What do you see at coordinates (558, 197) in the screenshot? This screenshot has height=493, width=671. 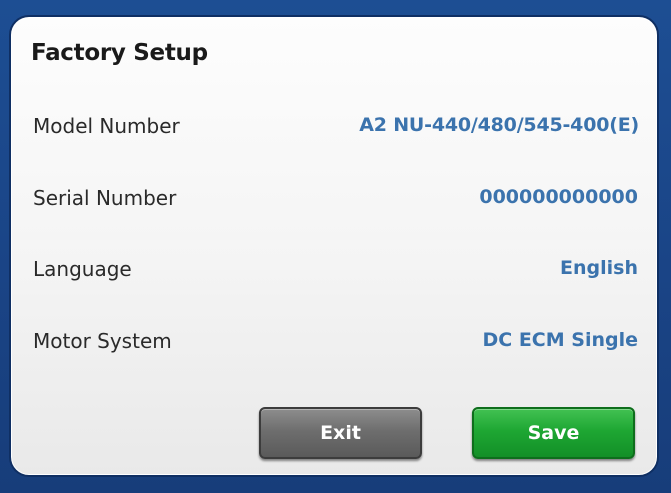 I see `serial-number-value: 000000000000` at bounding box center [558, 197].